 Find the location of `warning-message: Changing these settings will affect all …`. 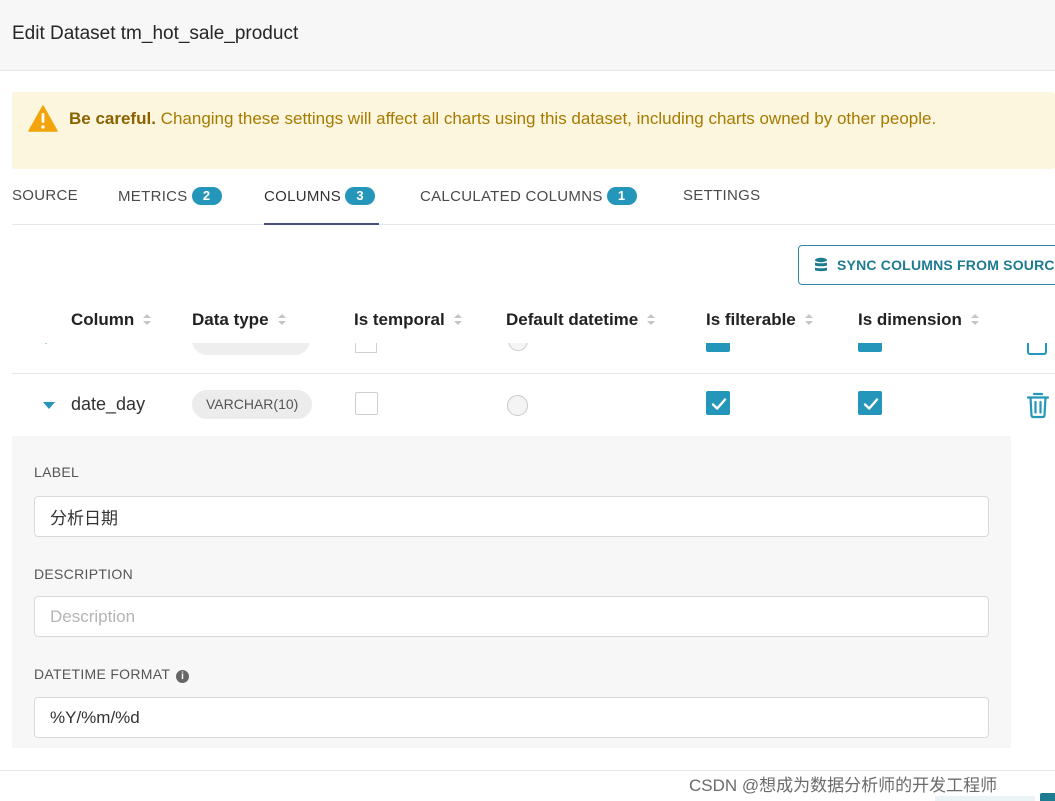

warning-message: Changing these settings will affect all … is located at coordinates (548, 118).